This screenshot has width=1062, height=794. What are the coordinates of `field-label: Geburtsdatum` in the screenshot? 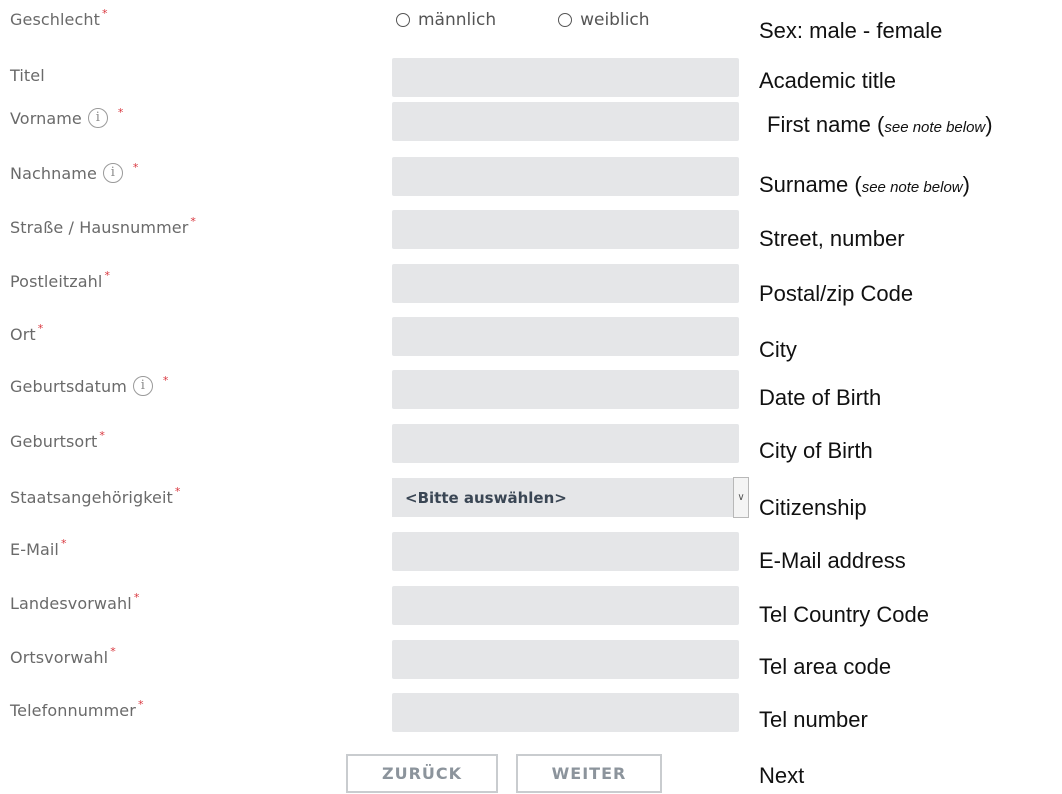 It's located at (68, 386).